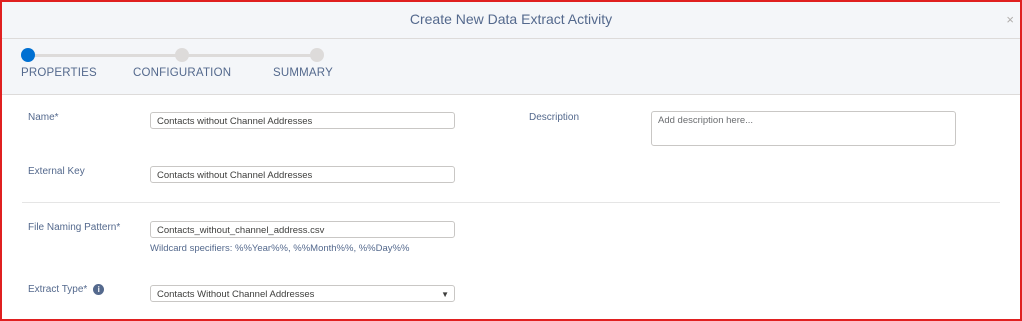 Image resolution: width=1022 pixels, height=321 pixels. Describe the element at coordinates (43, 117) in the screenshot. I see `name-label: Name*` at that location.